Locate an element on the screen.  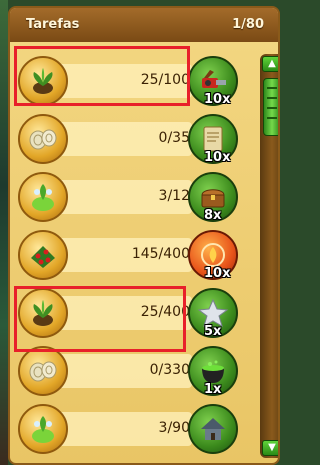
panel-header: Tarefas 1/80 is located at coordinates (144, 25).